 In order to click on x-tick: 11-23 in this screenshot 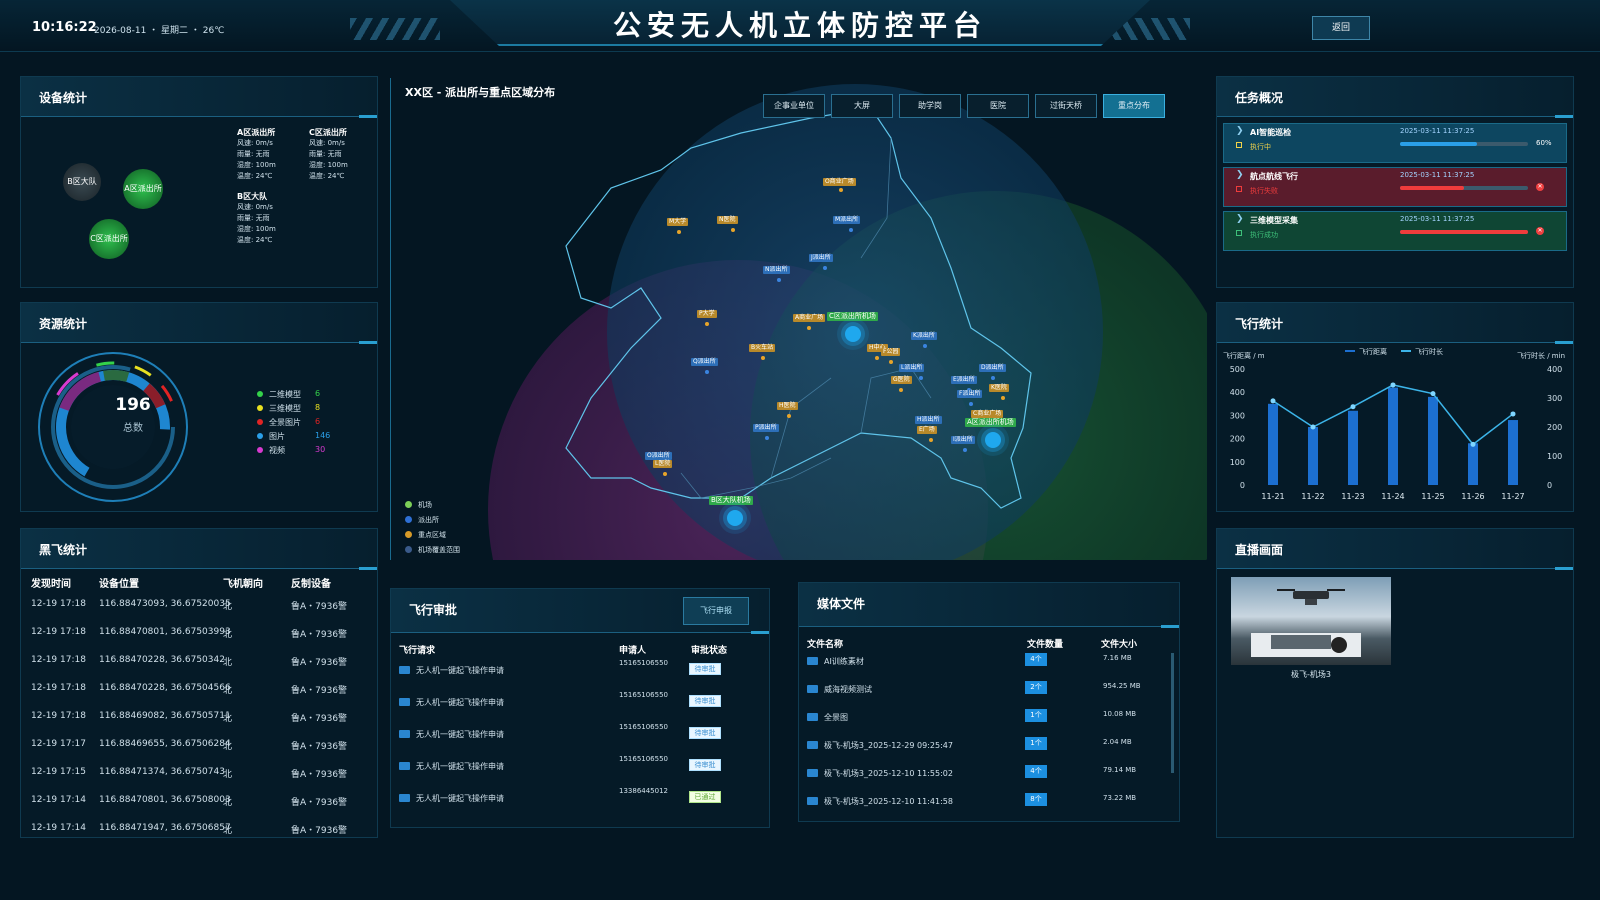, I will do `click(1352, 496)`.